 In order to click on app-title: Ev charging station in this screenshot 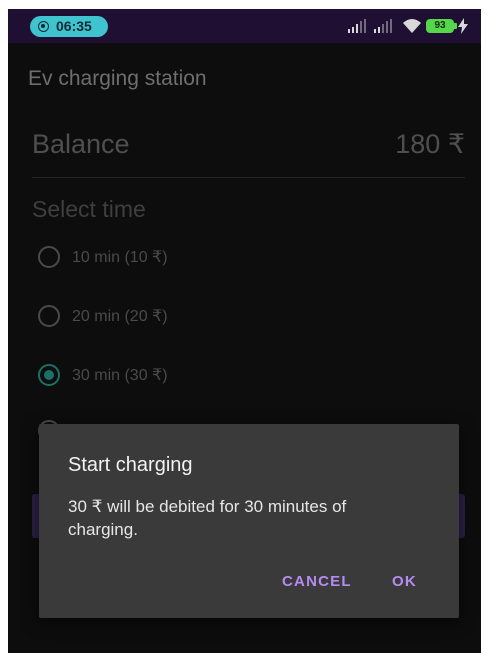, I will do `click(117, 78)`.